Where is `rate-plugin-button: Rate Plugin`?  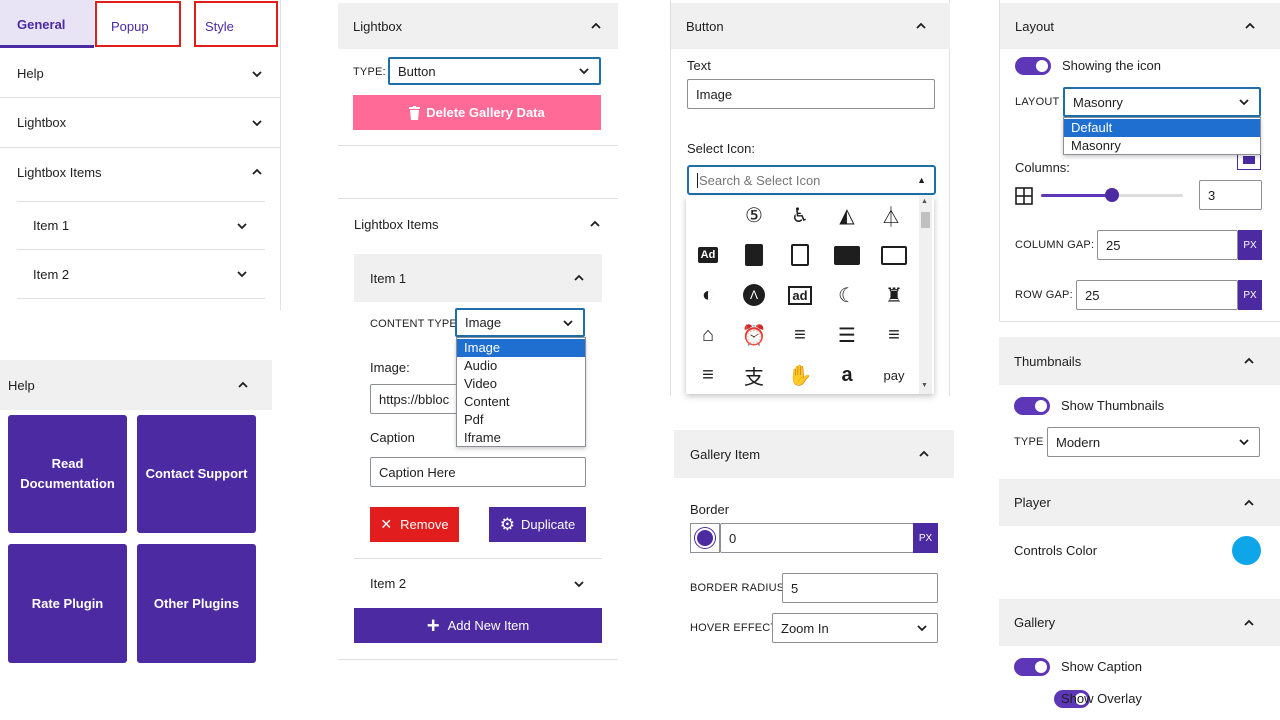
rate-plugin-button: Rate Plugin is located at coordinates (67, 603).